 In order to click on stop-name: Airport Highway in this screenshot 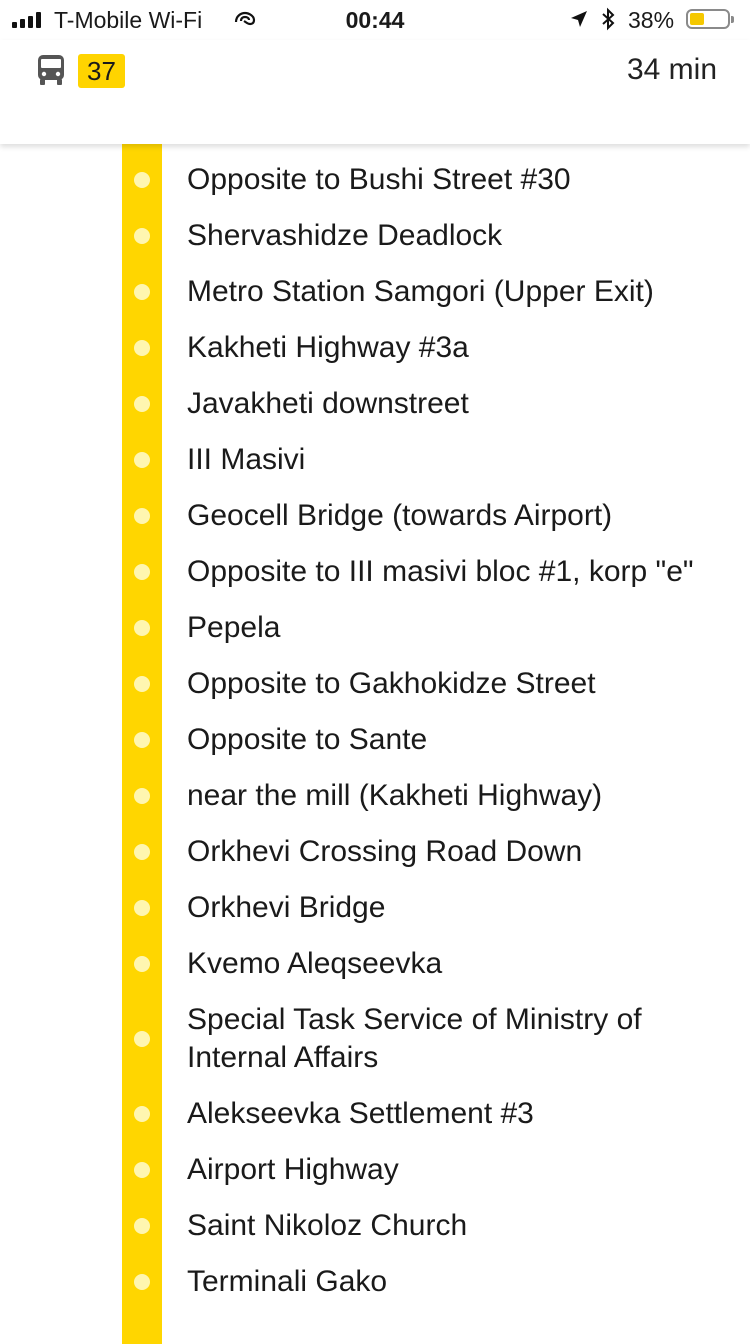, I will do `click(293, 1169)`.